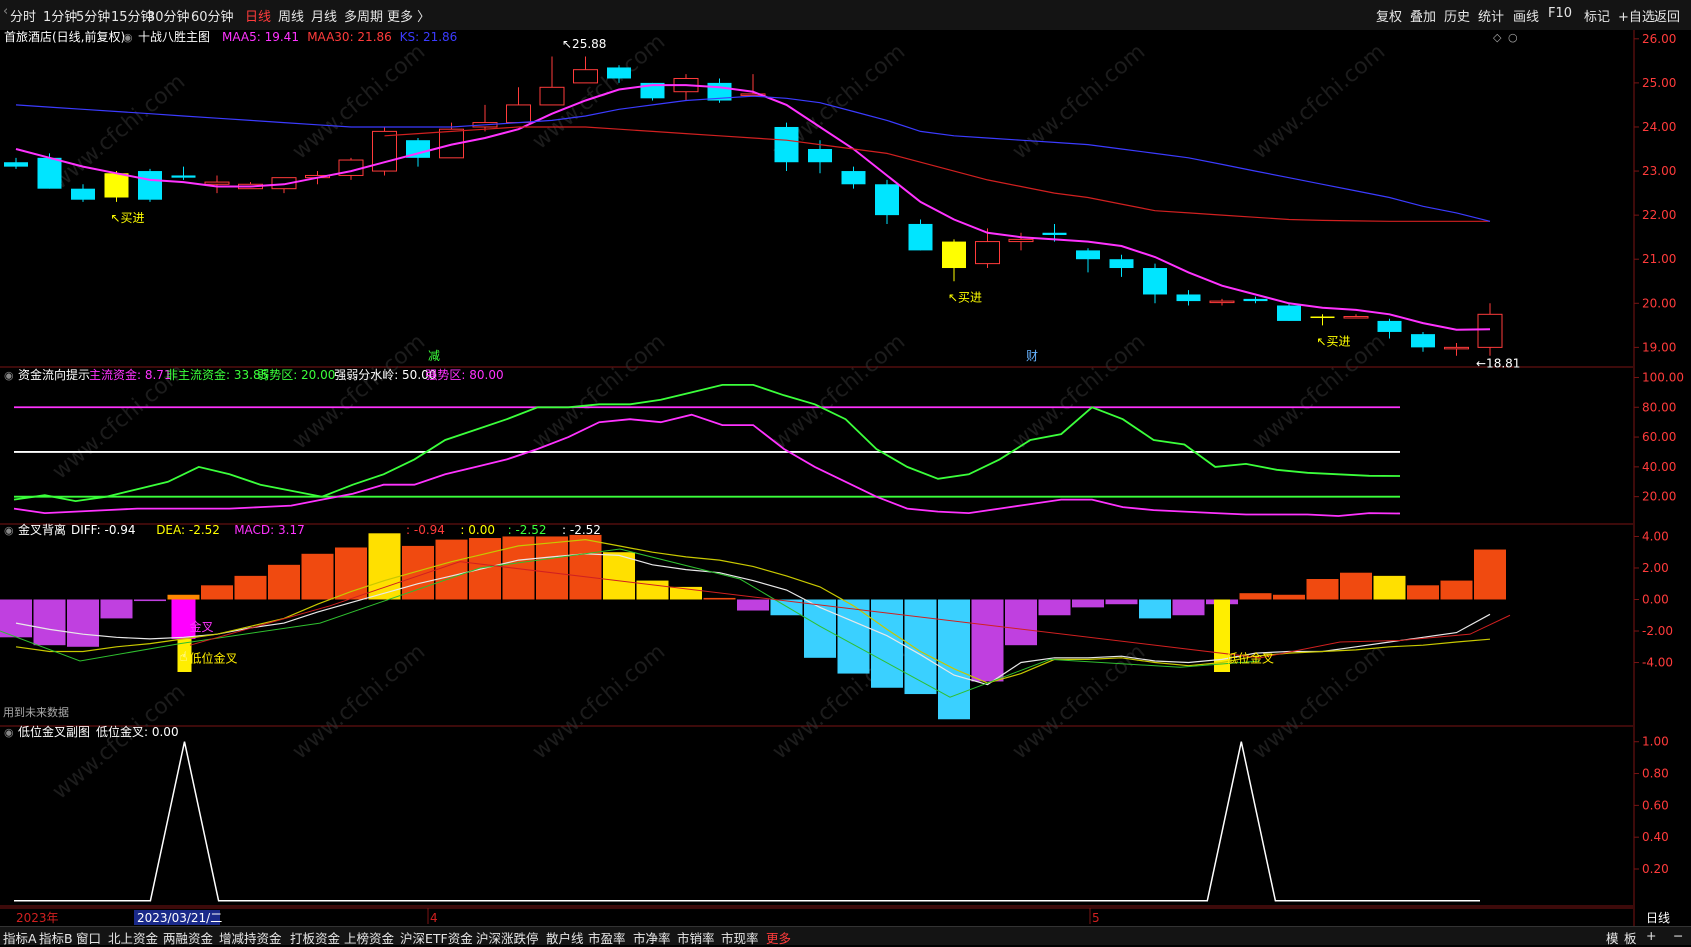 The width and height of the screenshot is (1691, 947). Describe the element at coordinates (1678, 935) in the screenshot. I see `zoom-out-icon: −` at that location.